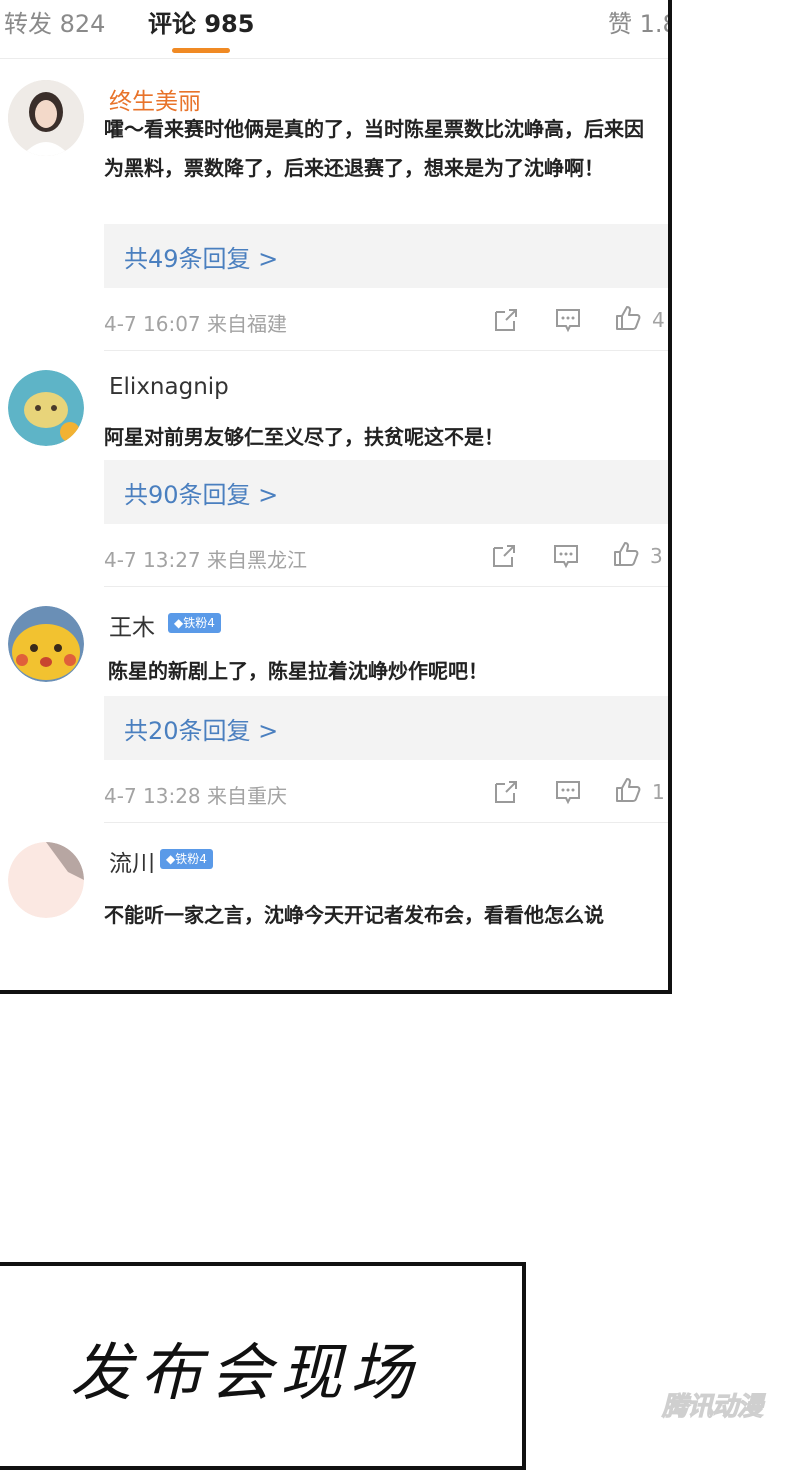  Describe the element at coordinates (196, 324) in the screenshot. I see `comment-meta: 4-7 16:07 来自福建` at that location.